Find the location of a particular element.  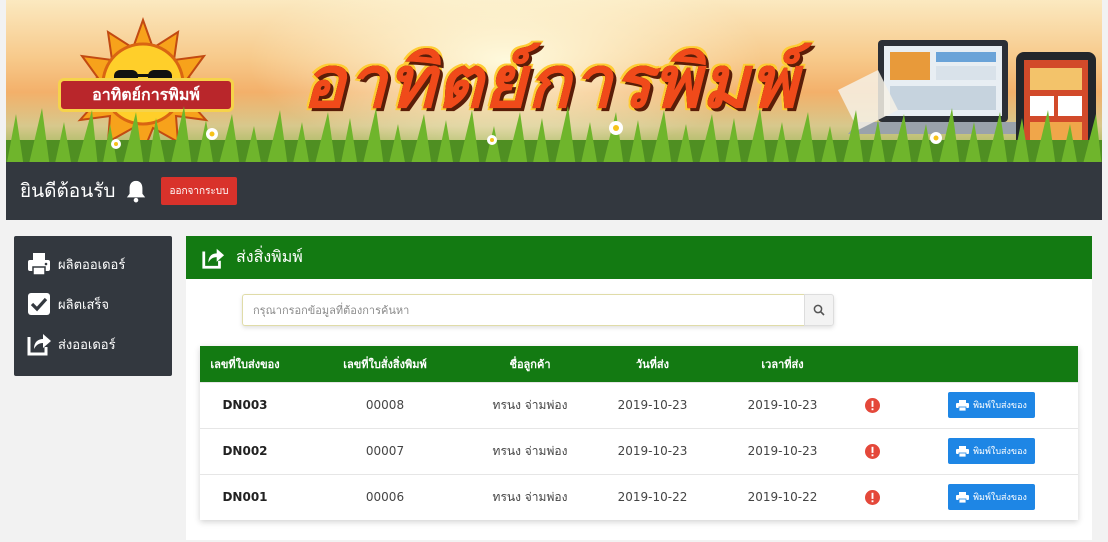

logout-button: ออกจากระบบ is located at coordinates (199, 191).